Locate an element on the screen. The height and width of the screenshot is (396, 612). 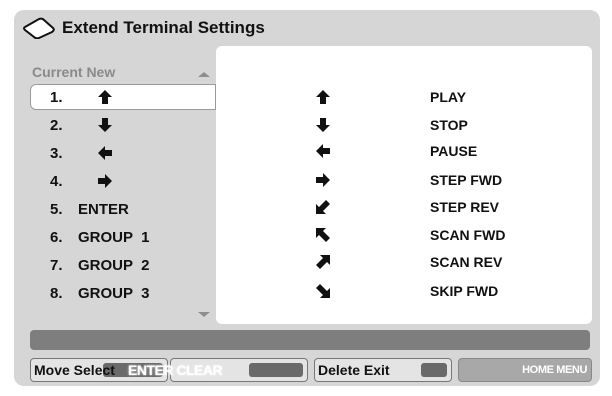
function-label: SCAN REV is located at coordinates (466, 262).